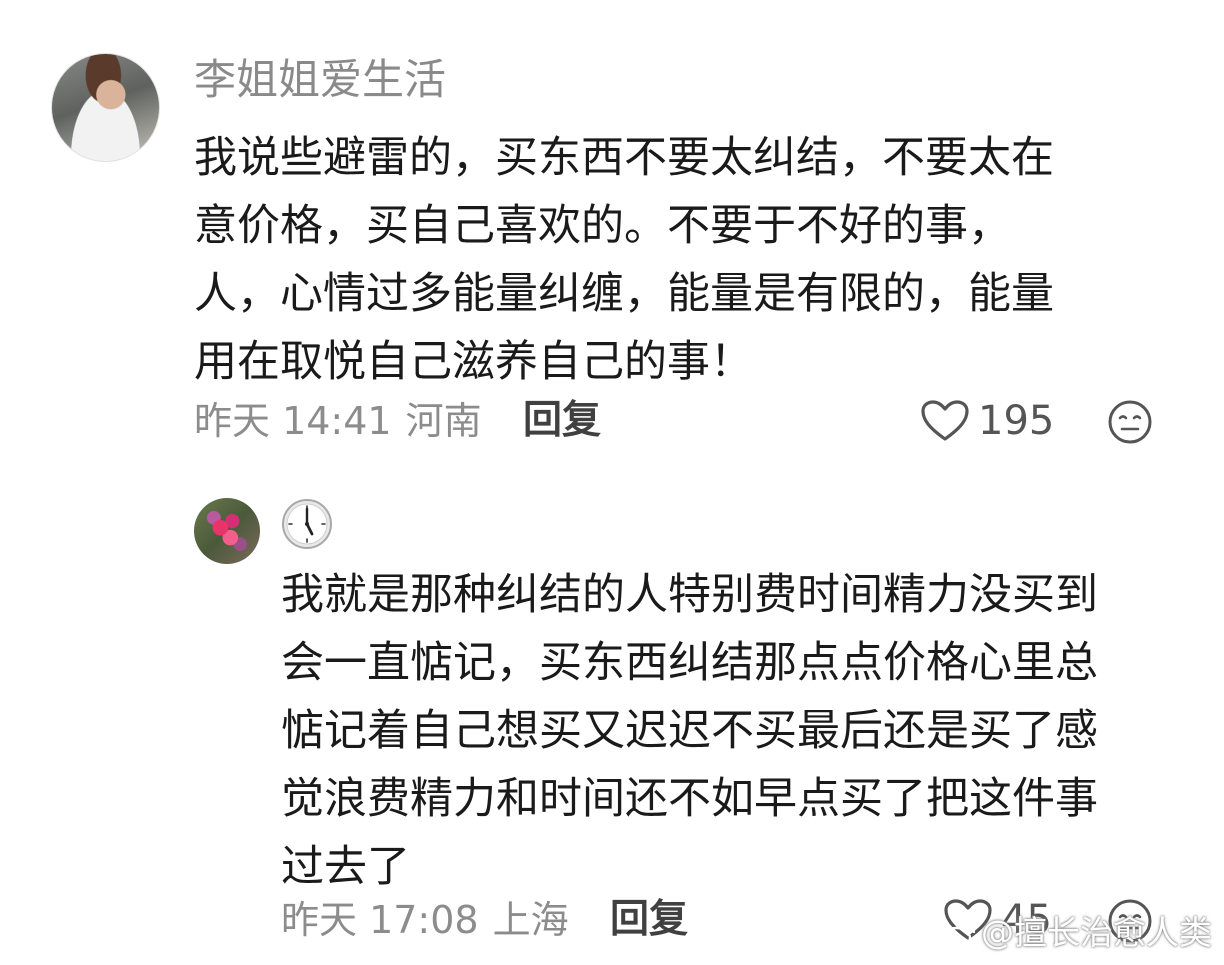  Describe the element at coordinates (945, 420) in the screenshot. I see `heart-outline-icon` at that location.